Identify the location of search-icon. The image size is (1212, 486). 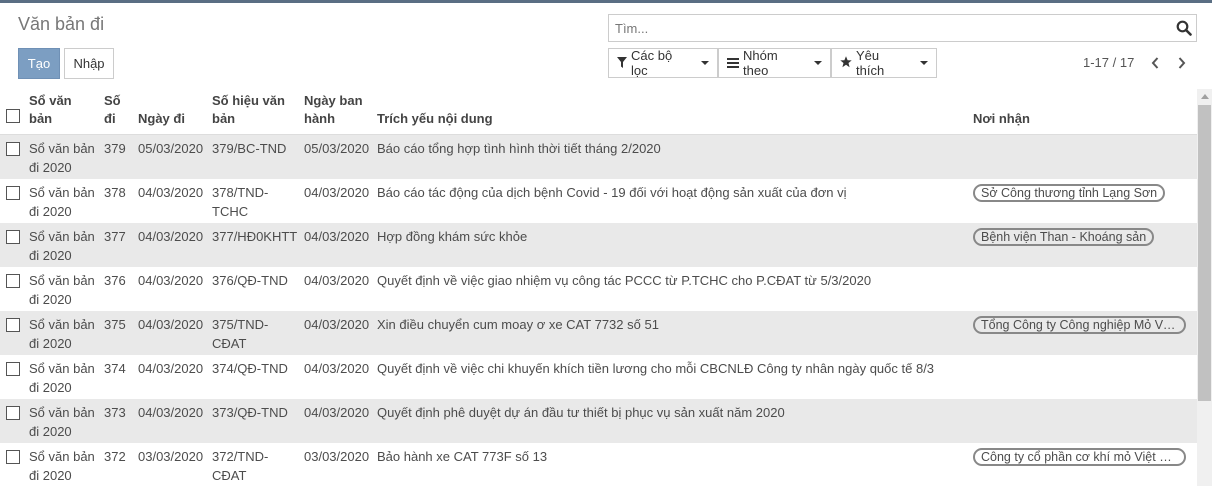
(1184, 28).